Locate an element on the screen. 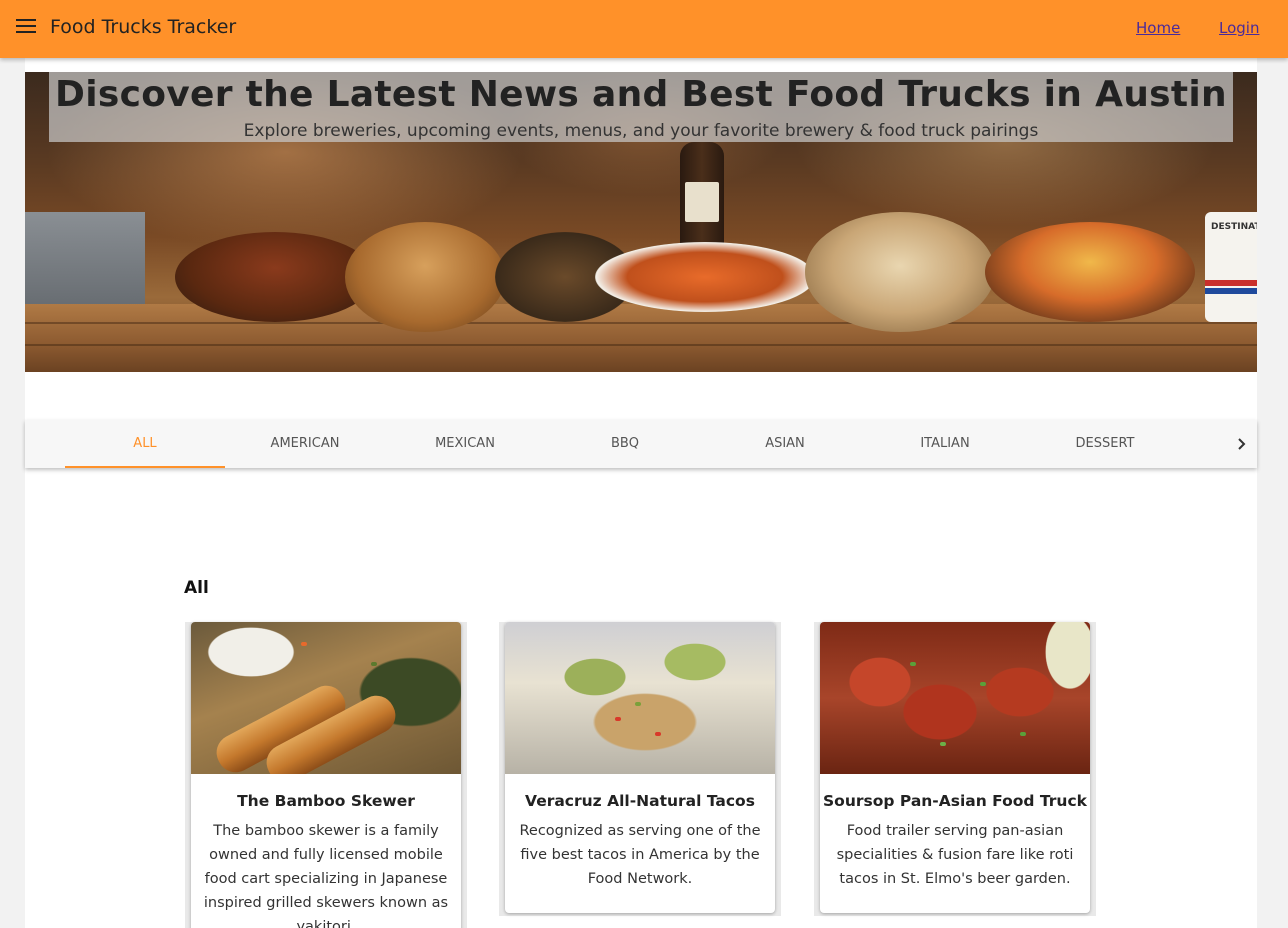  tab-asian: Asian is located at coordinates (785, 444).